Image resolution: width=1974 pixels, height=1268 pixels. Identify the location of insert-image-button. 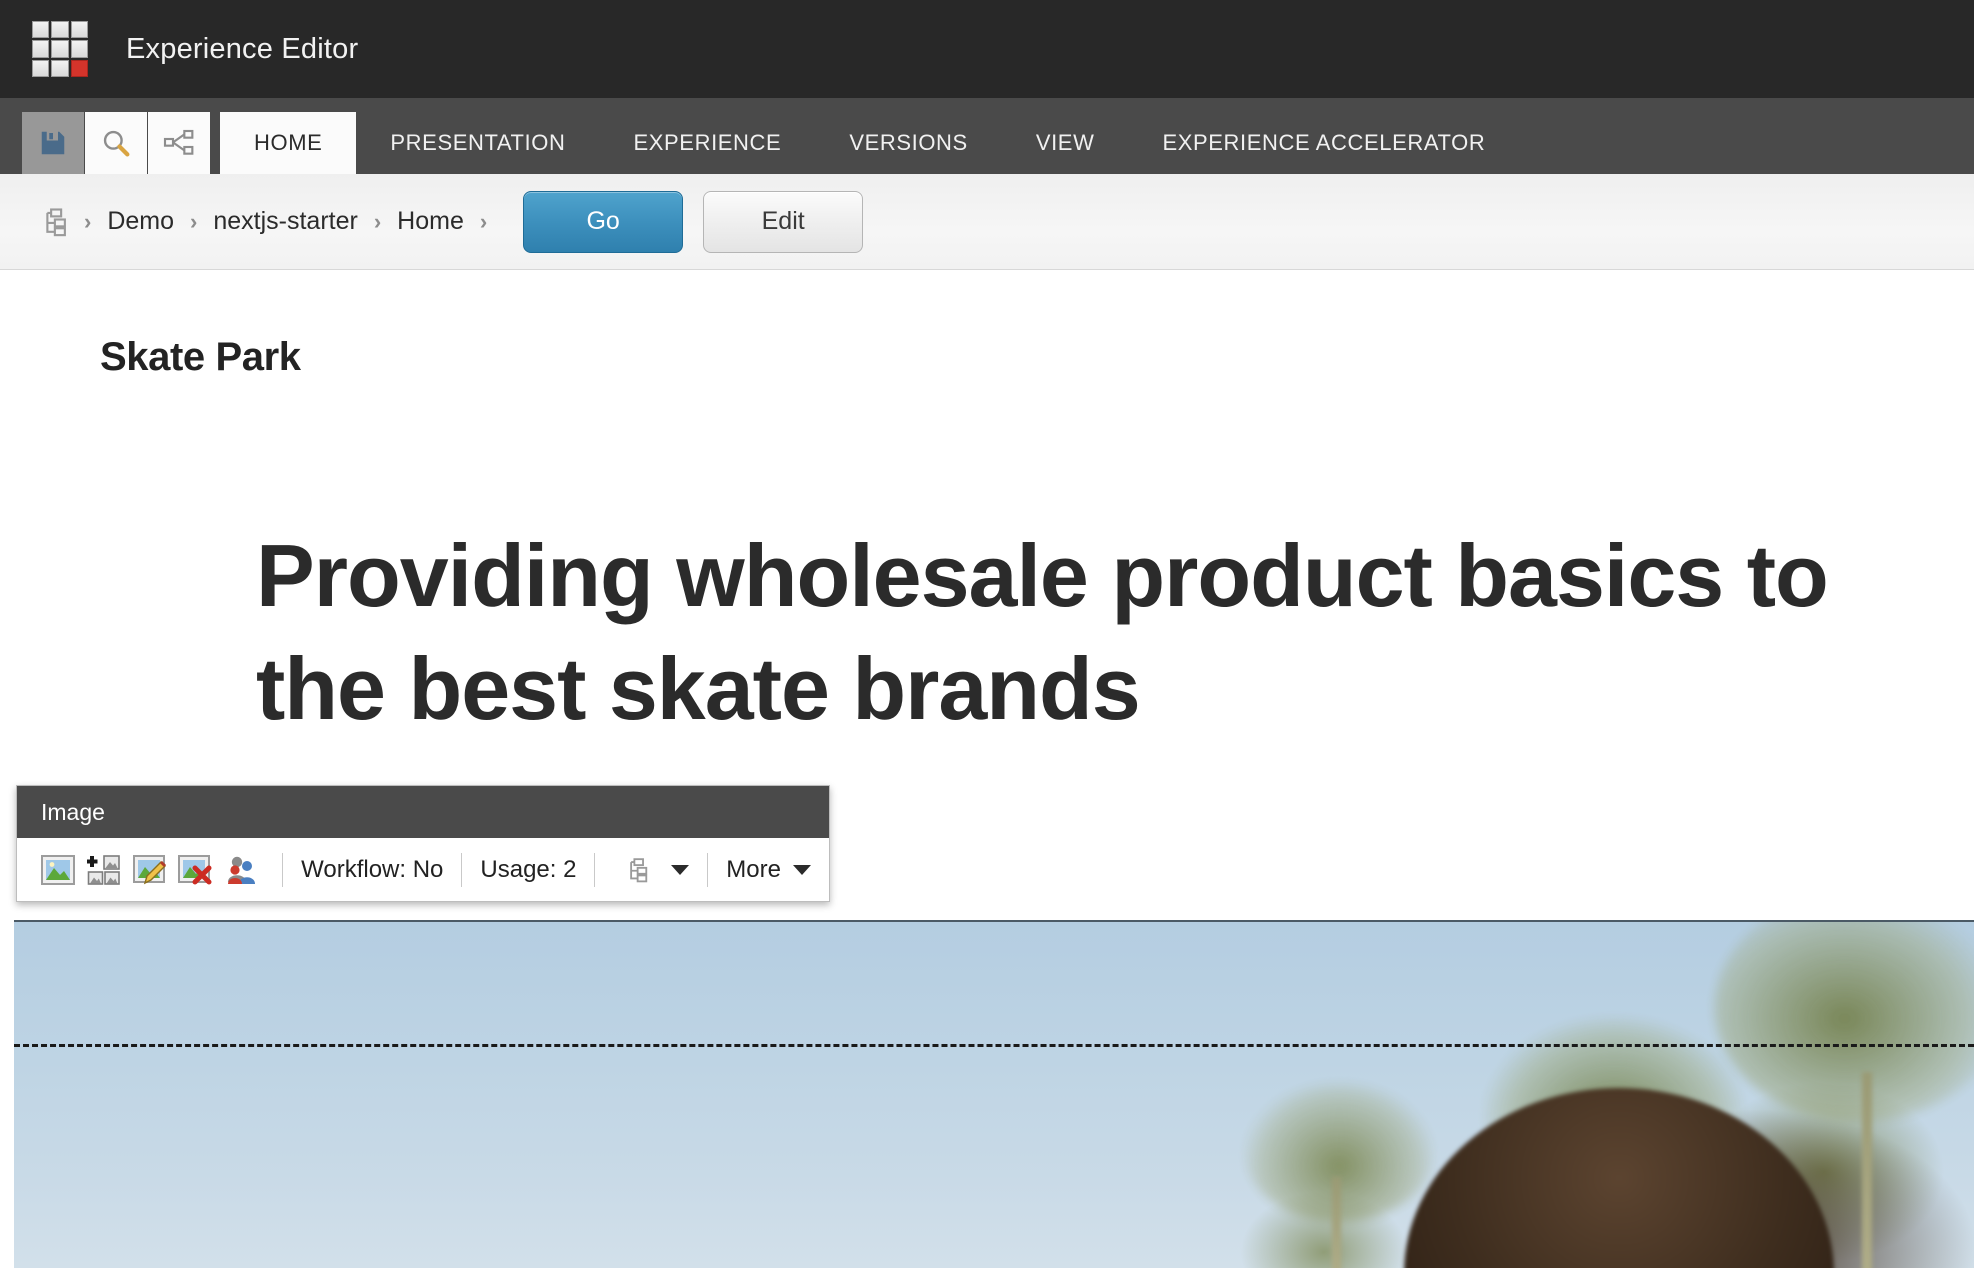
(104, 870).